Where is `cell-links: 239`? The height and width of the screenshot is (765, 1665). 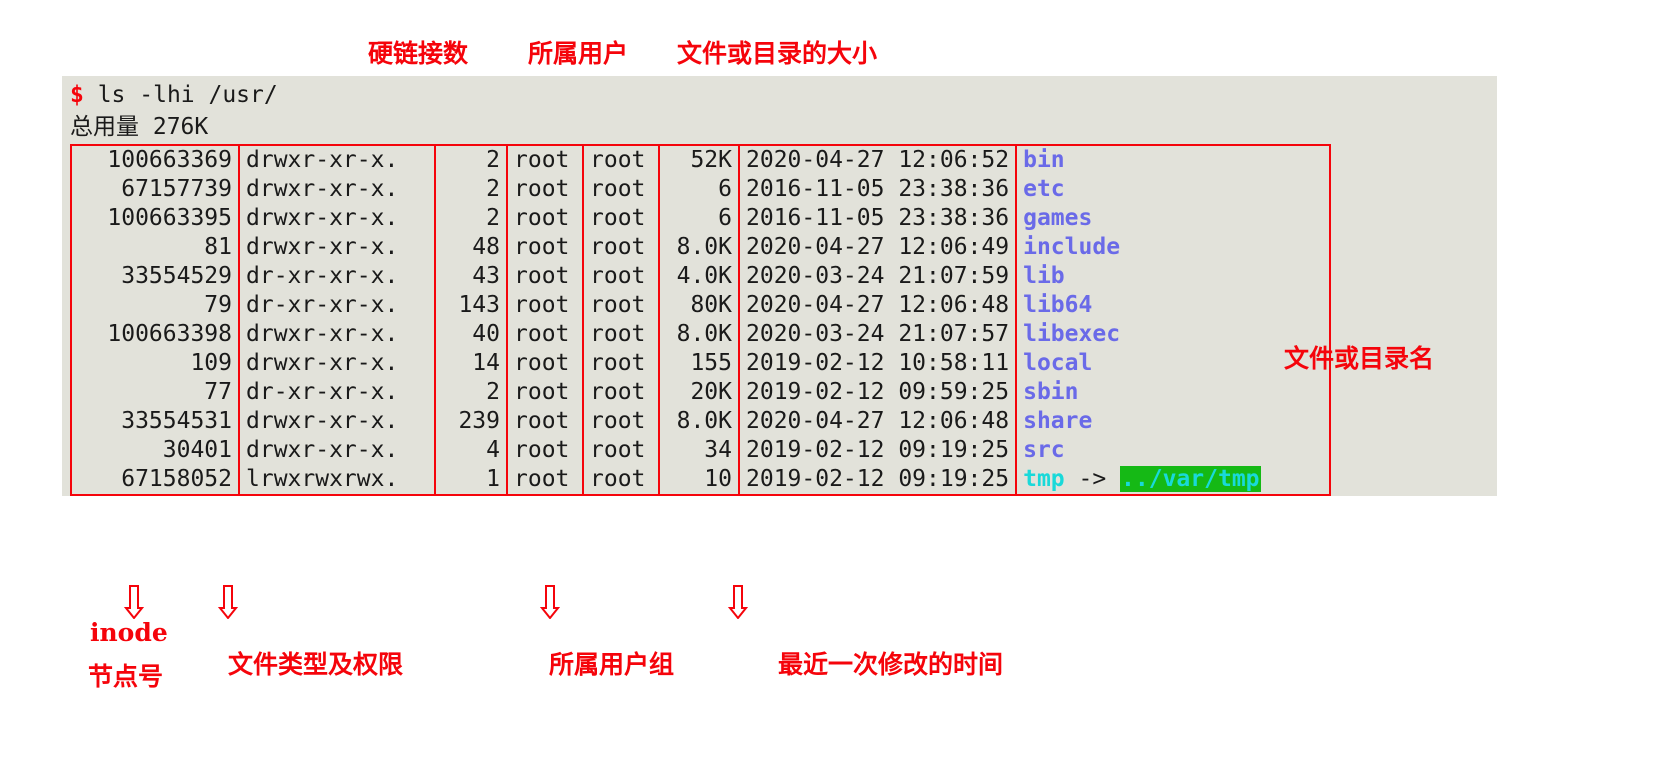
cell-links: 239 is located at coordinates (470, 421).